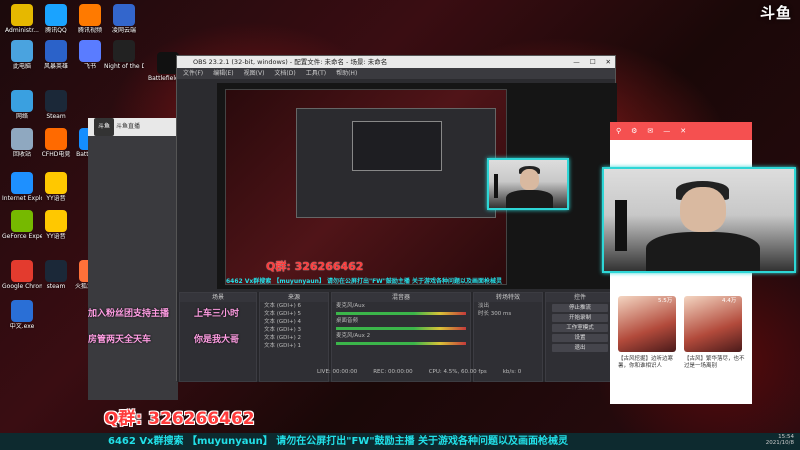  Describe the element at coordinates (508, 297) in the screenshot. I see `transitions-dock-title: 转场特效` at that location.